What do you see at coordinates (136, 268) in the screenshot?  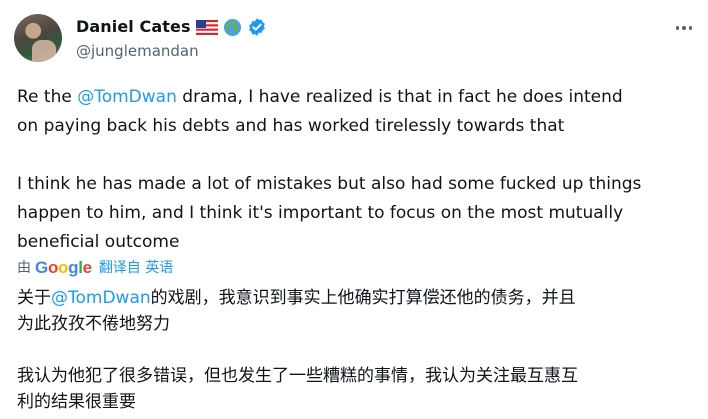 I see `translated-from-link: 翻译自 英语` at bounding box center [136, 268].